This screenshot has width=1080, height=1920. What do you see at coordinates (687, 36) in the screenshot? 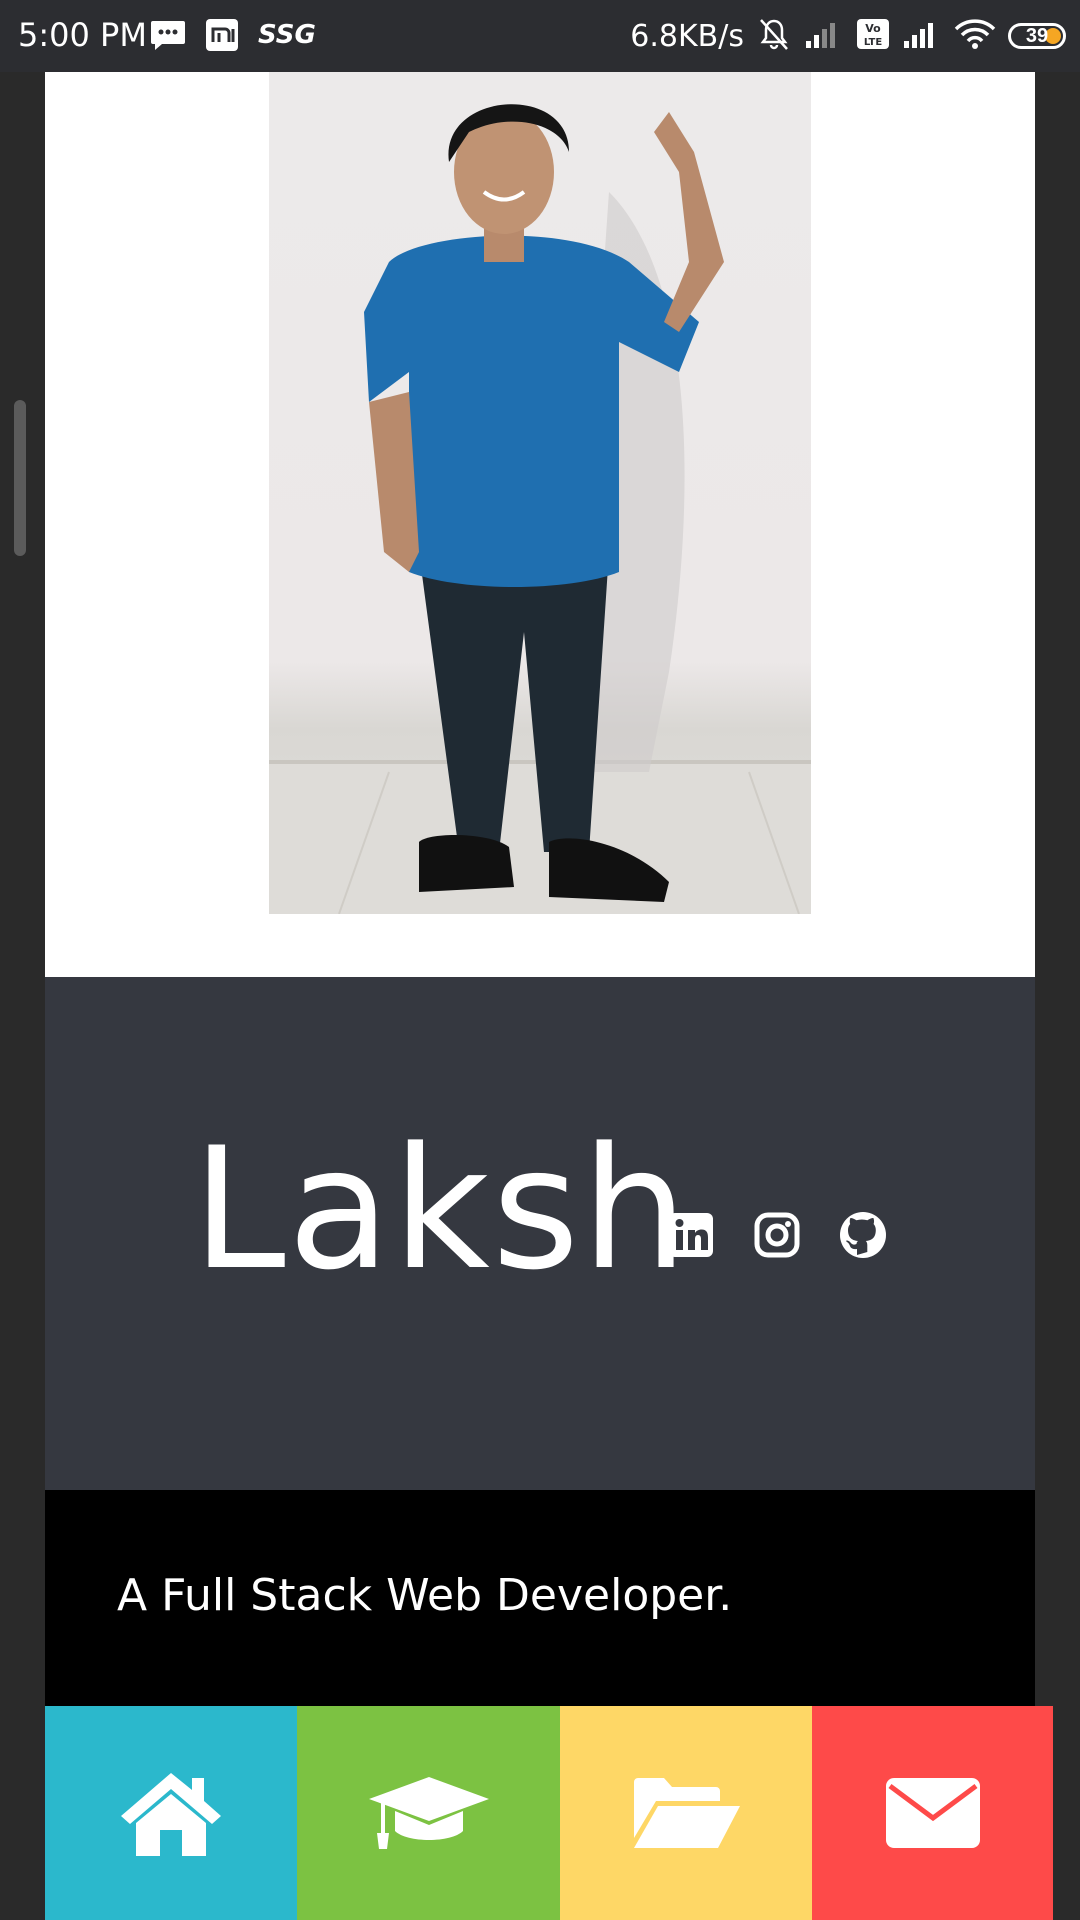
I see `network-speed: 6.8KB/s` at bounding box center [687, 36].